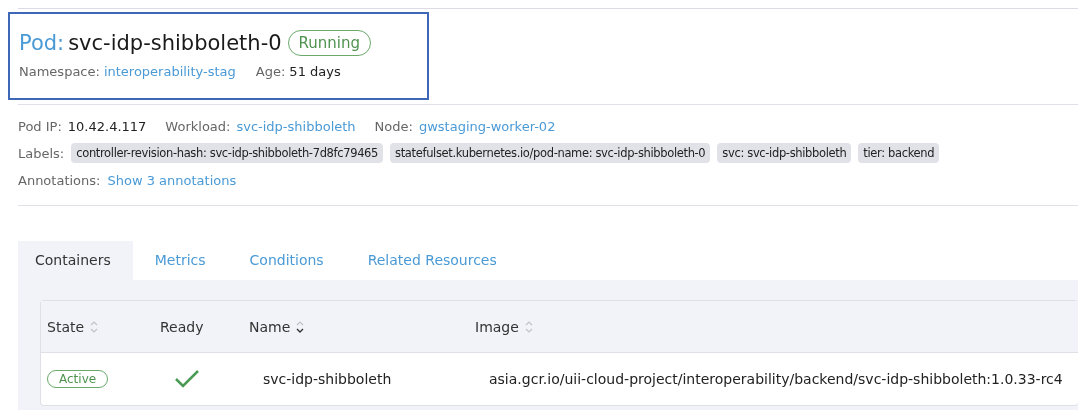 This screenshot has width=1078, height=410. Describe the element at coordinates (784, 153) in the screenshot. I see `label-tag: svc: svc-idp-shibboleth` at that location.